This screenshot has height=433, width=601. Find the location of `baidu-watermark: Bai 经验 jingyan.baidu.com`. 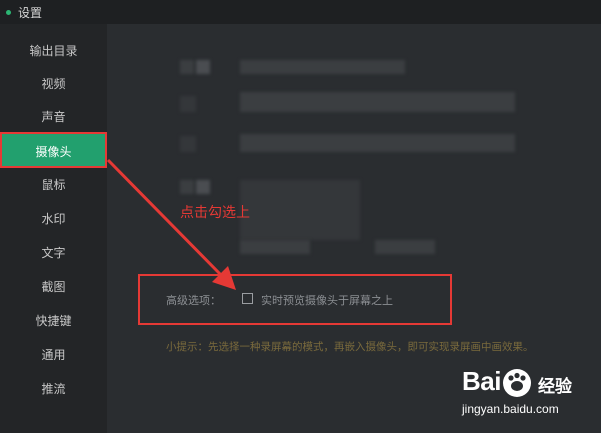

baidu-watermark: Bai 经验 jingyan.baidu.com is located at coordinates (526, 396).